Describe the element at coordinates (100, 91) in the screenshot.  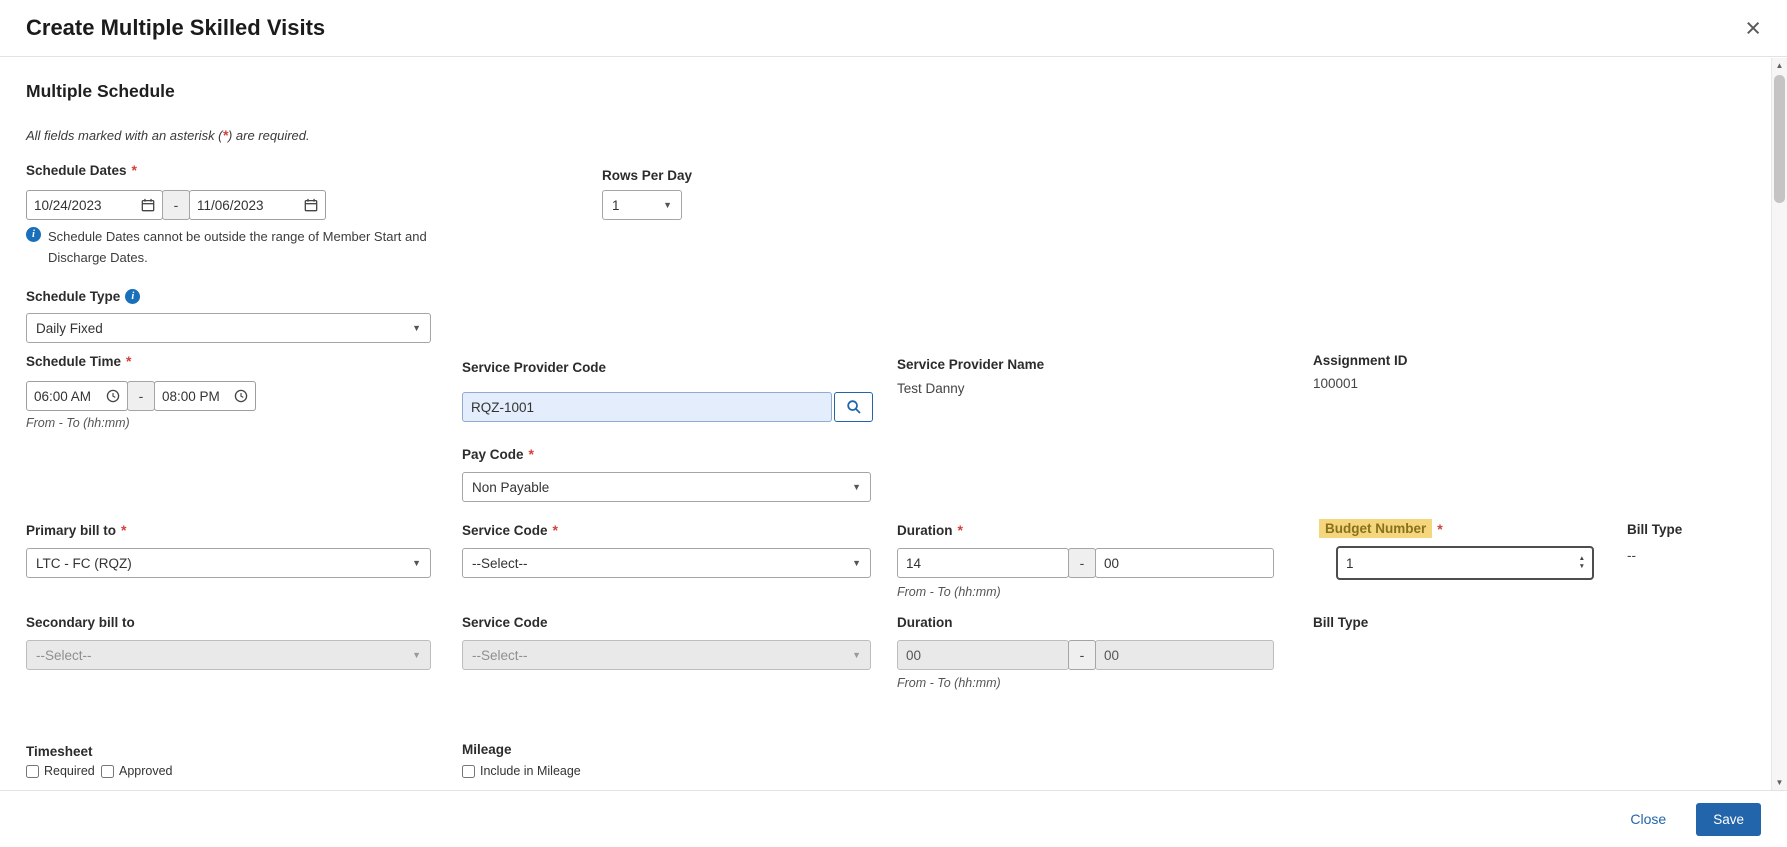
I see `section-title: Multiple Schedule` at that location.